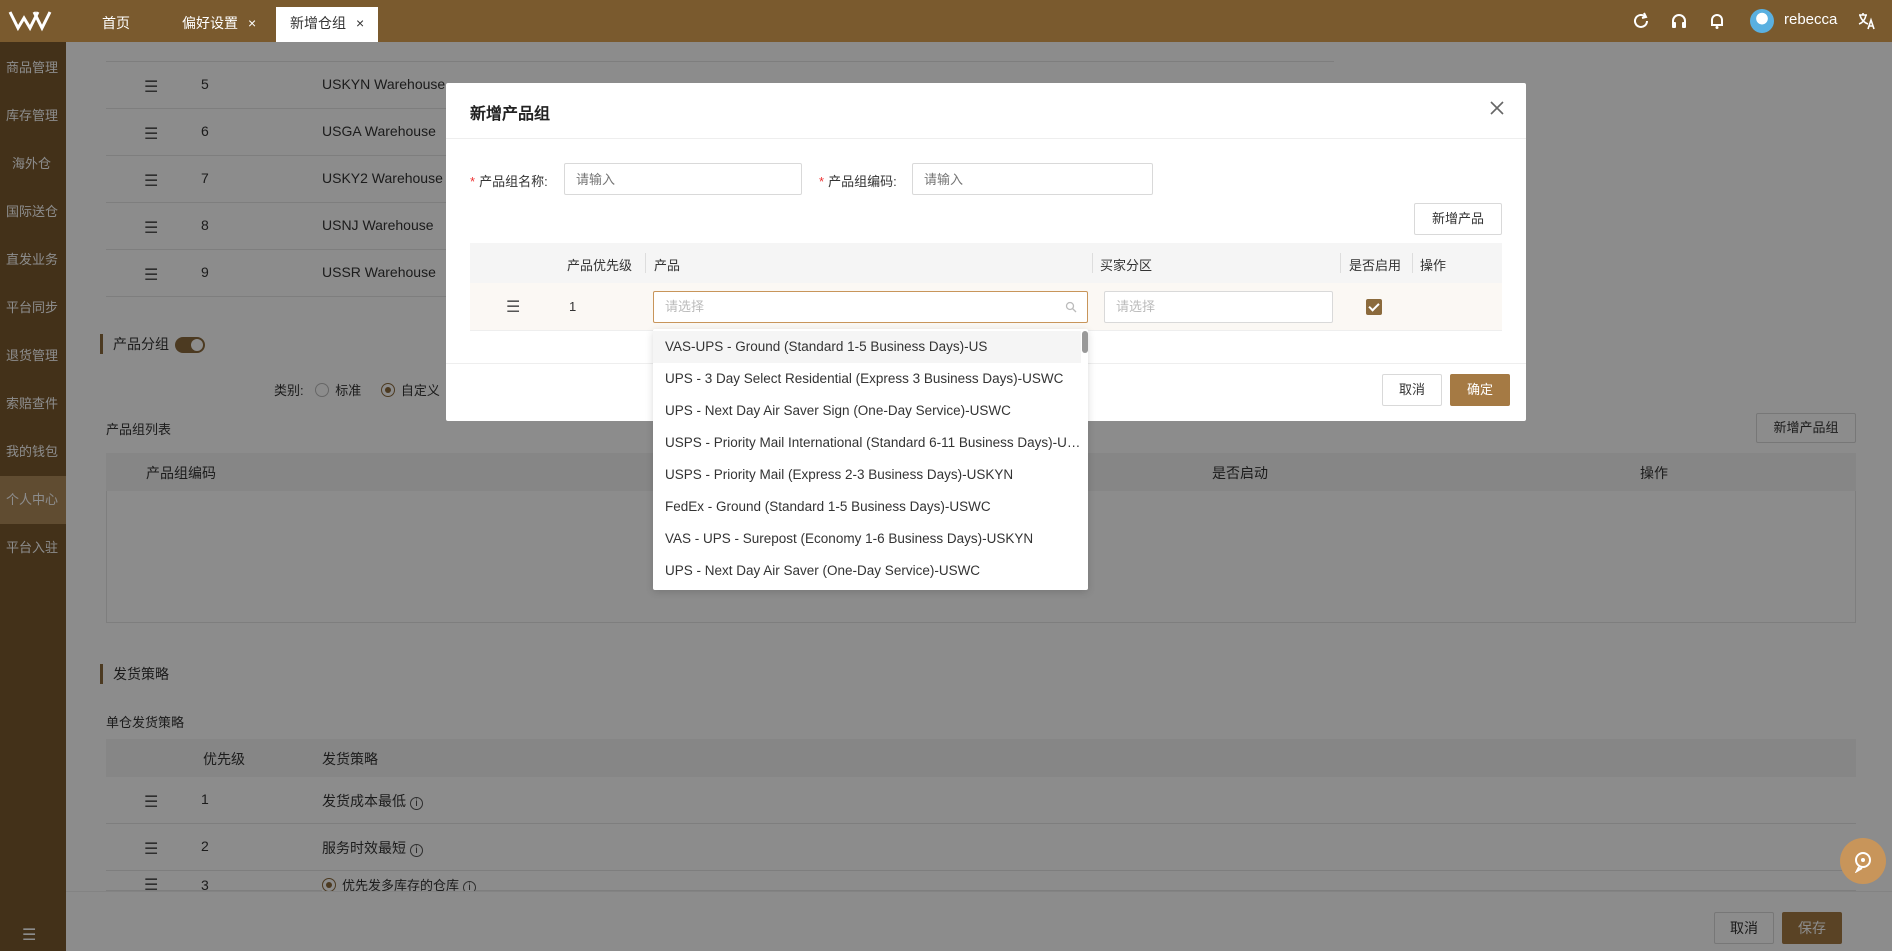 The width and height of the screenshot is (1892, 951). I want to click on user-name: rebecca, so click(1810, 19).